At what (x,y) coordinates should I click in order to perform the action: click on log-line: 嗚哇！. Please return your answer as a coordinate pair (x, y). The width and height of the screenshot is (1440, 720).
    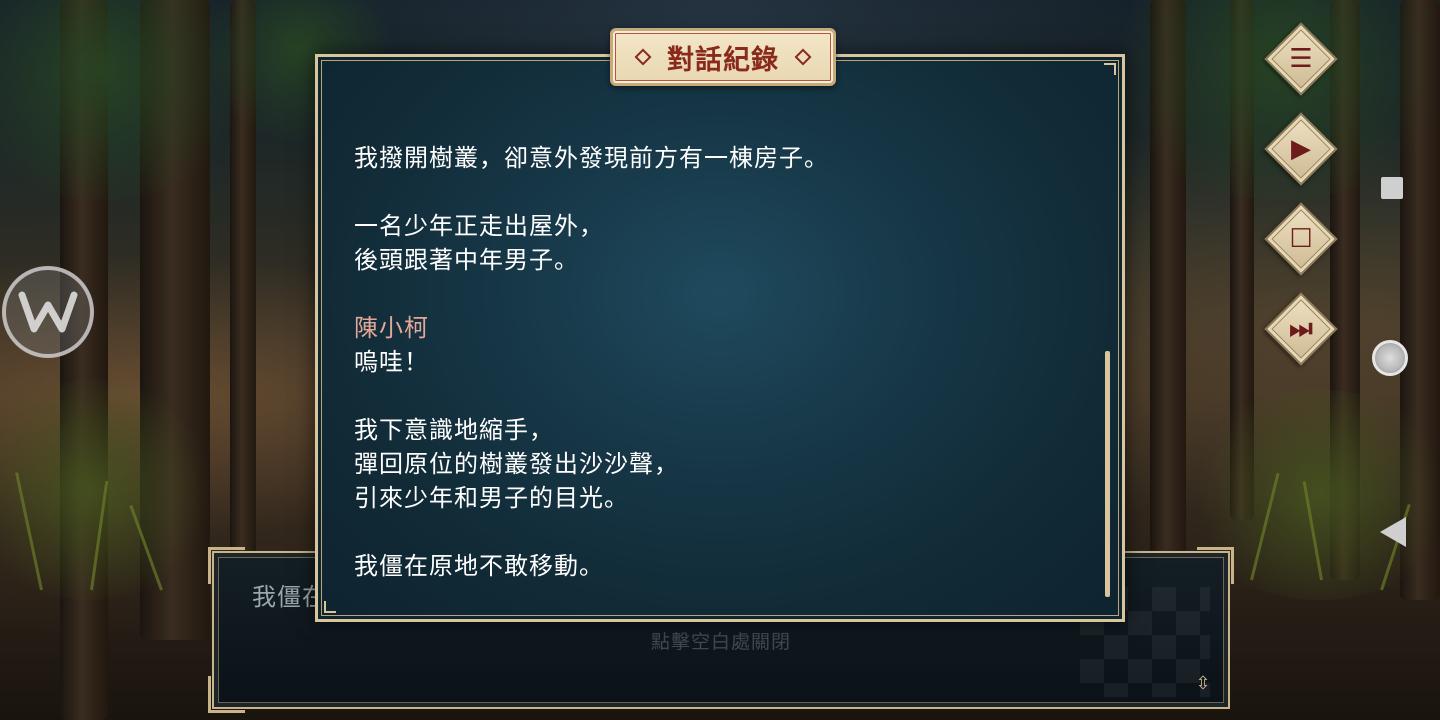
    Looking at the image, I should click on (391, 362).